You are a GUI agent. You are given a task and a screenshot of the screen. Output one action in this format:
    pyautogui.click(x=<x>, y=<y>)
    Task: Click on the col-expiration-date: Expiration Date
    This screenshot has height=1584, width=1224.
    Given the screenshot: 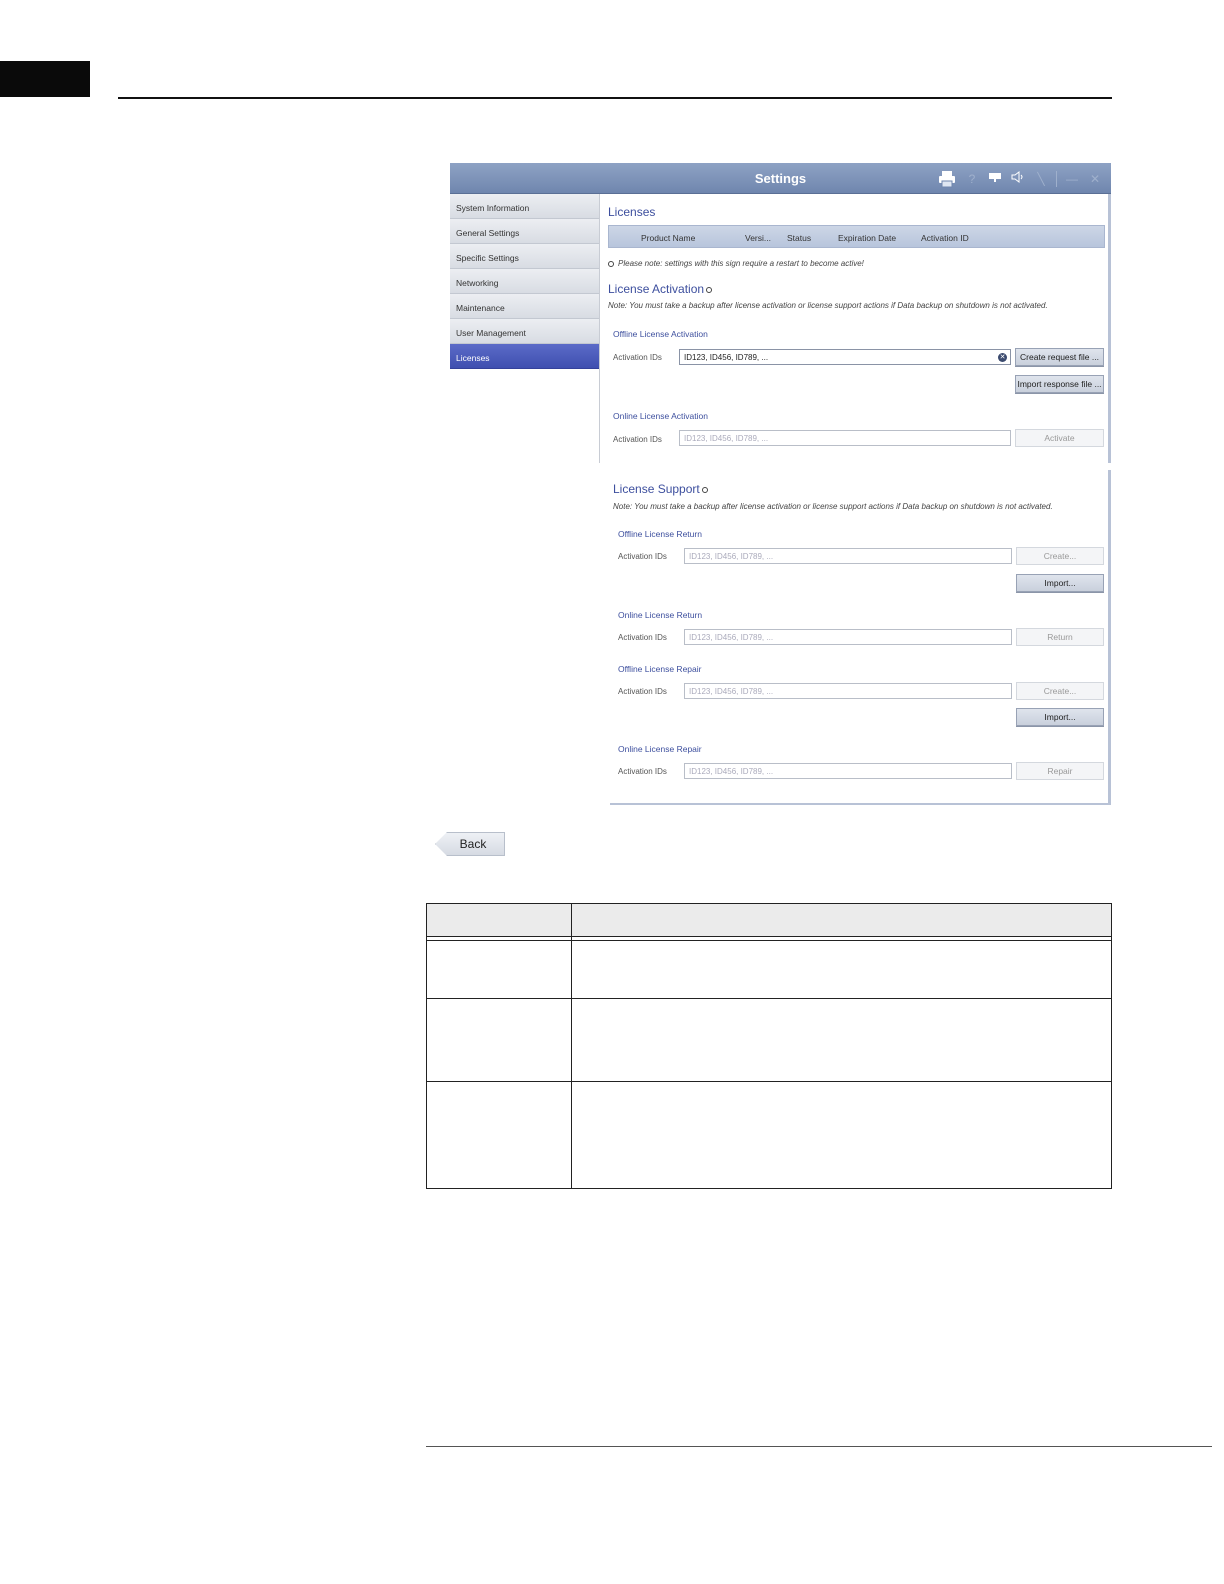 What is the action you would take?
    pyautogui.click(x=867, y=238)
    